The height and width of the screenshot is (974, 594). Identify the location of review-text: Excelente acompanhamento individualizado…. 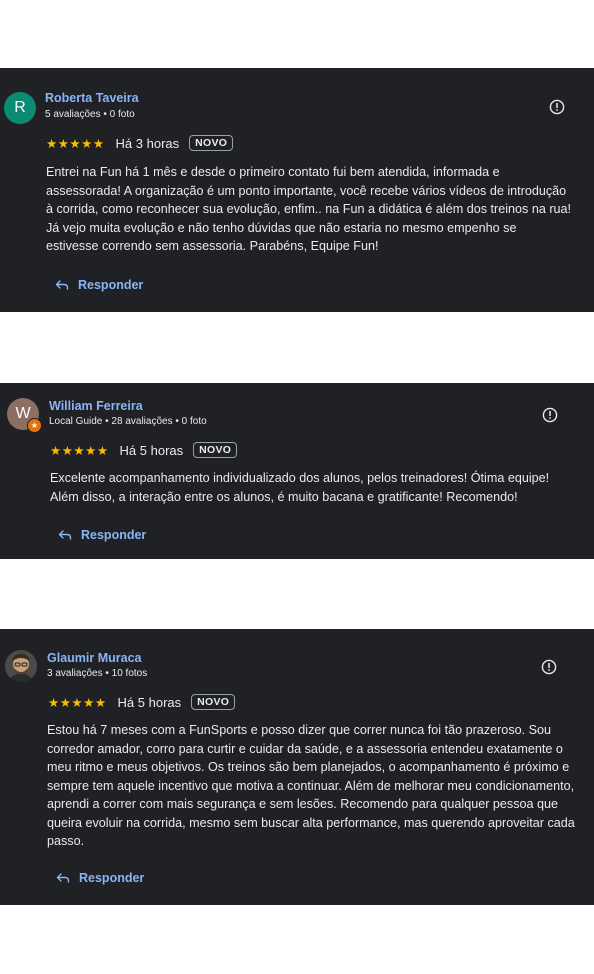
(300, 487).